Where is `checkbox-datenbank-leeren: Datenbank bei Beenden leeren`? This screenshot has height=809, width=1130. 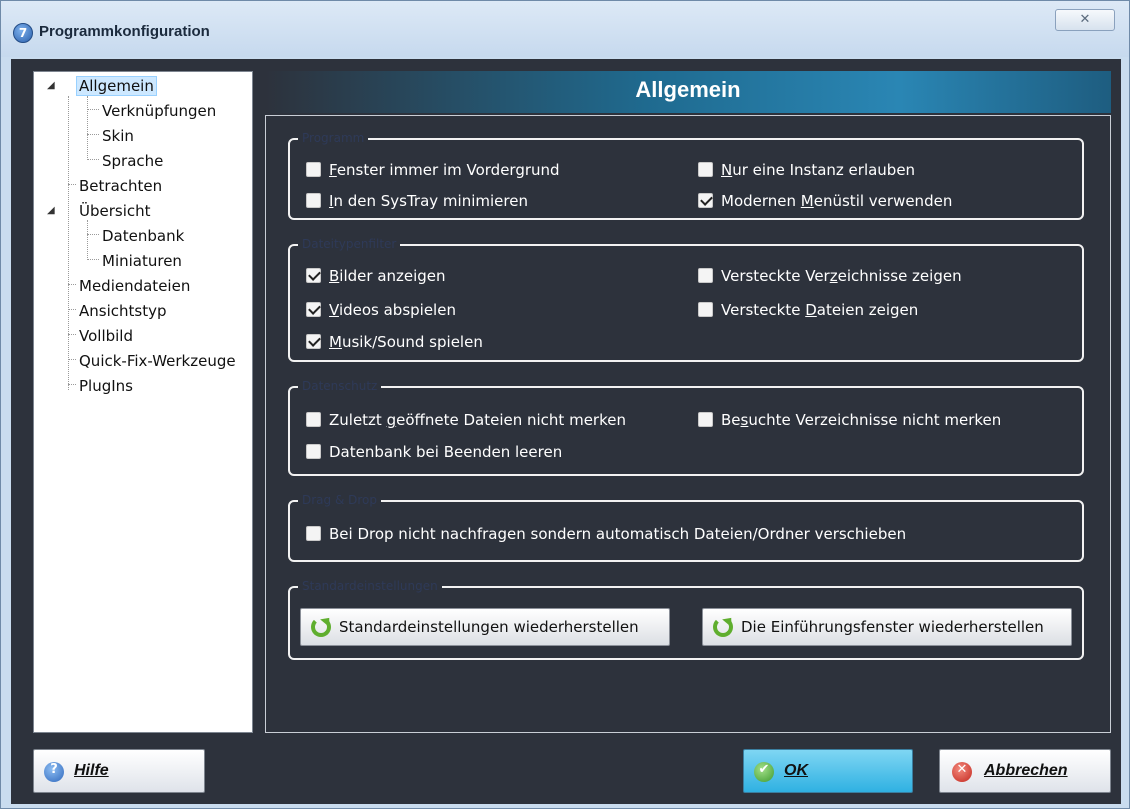
checkbox-datenbank-leeren: Datenbank bei Beenden leeren is located at coordinates (434, 454).